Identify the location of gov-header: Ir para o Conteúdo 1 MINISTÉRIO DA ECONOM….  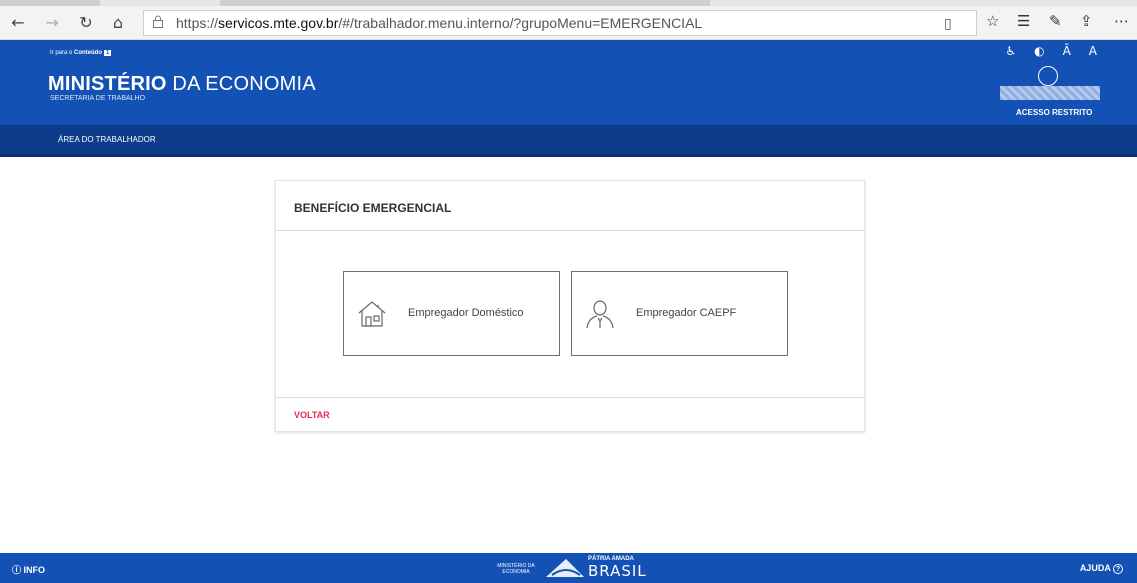
(568, 82).